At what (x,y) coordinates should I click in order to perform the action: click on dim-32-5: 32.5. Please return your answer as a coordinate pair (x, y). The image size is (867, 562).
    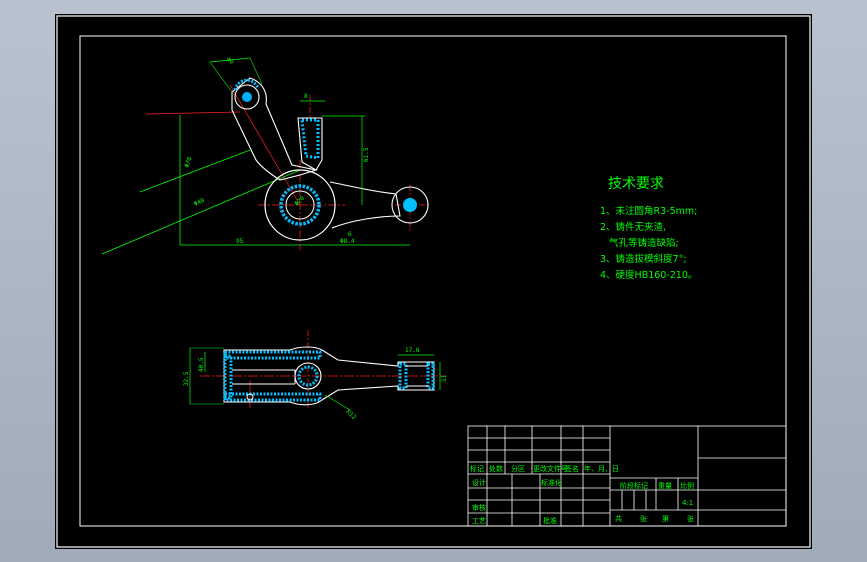
    Looking at the image, I should click on (186, 378).